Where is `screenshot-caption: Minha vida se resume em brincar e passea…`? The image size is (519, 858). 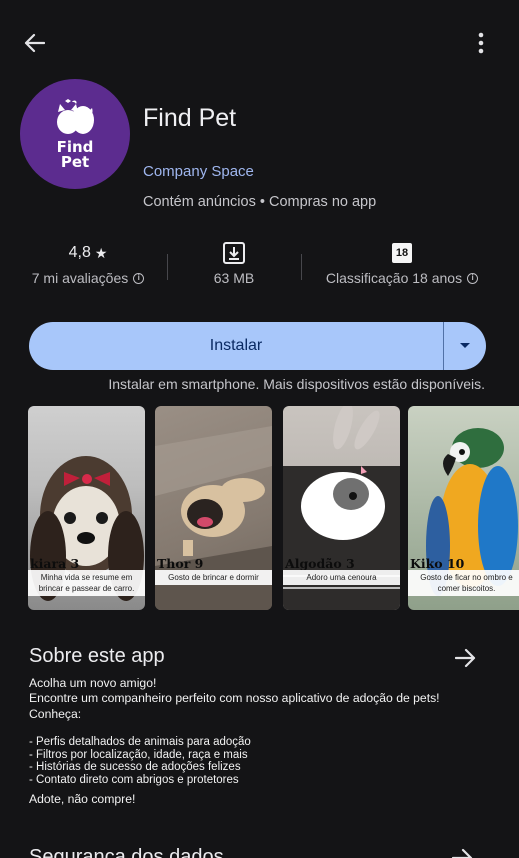
screenshot-caption: Minha vida se resume em brincar e passea… is located at coordinates (86, 583).